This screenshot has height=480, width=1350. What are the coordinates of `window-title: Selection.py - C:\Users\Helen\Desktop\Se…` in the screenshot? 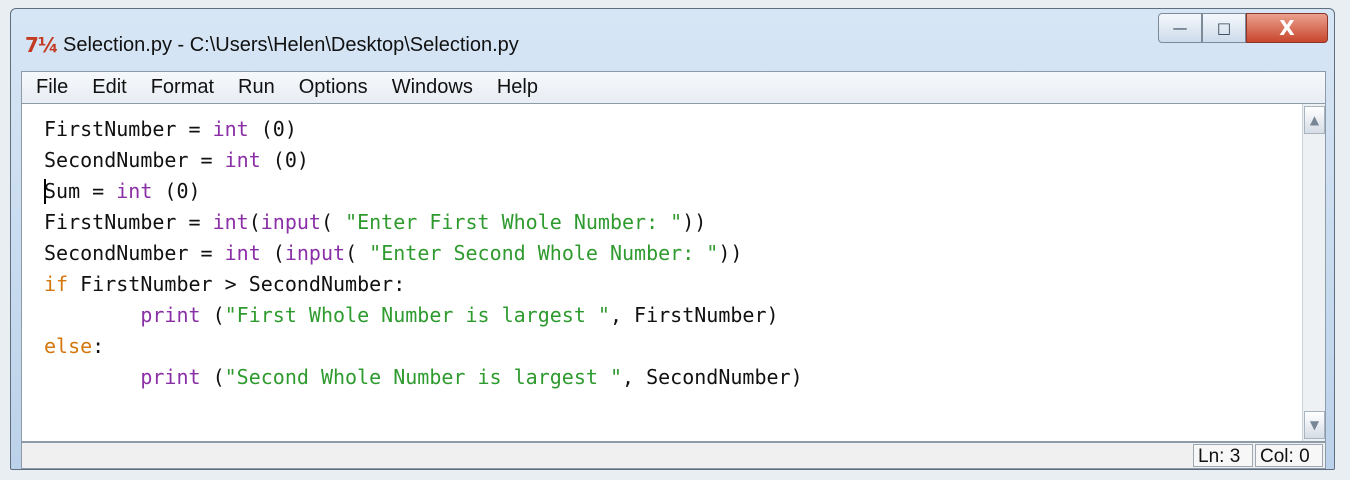 It's located at (291, 45).